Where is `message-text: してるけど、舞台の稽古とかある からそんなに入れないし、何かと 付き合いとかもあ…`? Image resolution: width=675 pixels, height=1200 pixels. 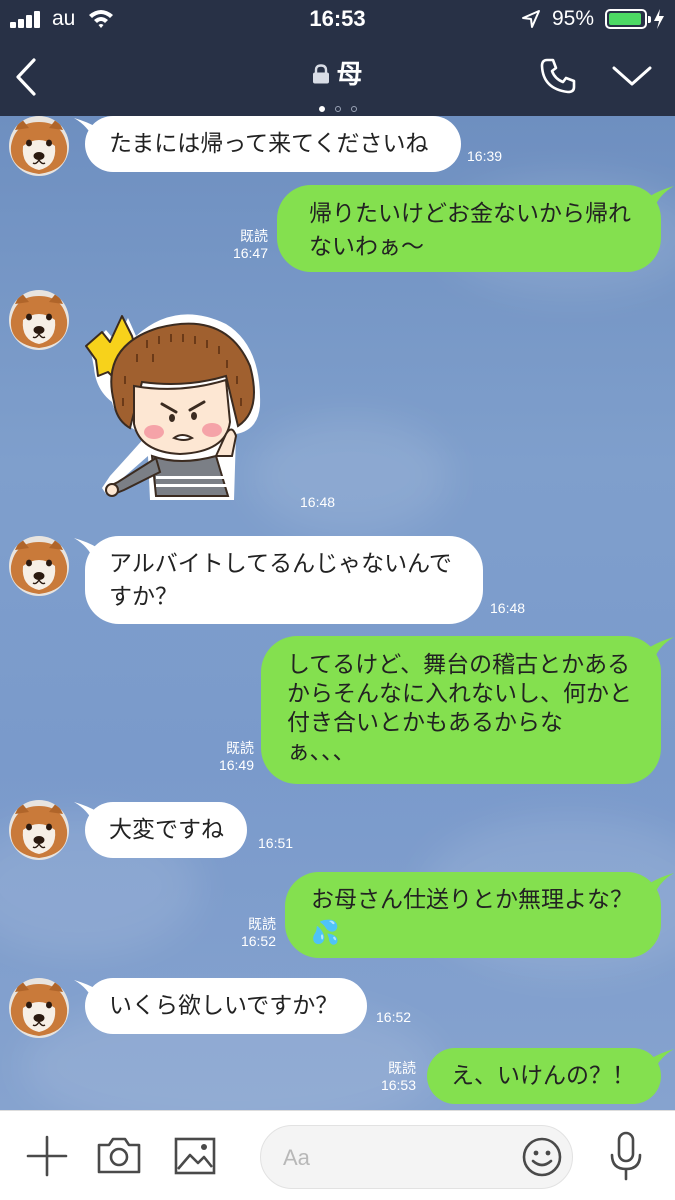 message-text: してるけど、舞台の稽古とかある からそんなに入れないし、何かと 付き合いとかもあ… is located at coordinates (459, 708).